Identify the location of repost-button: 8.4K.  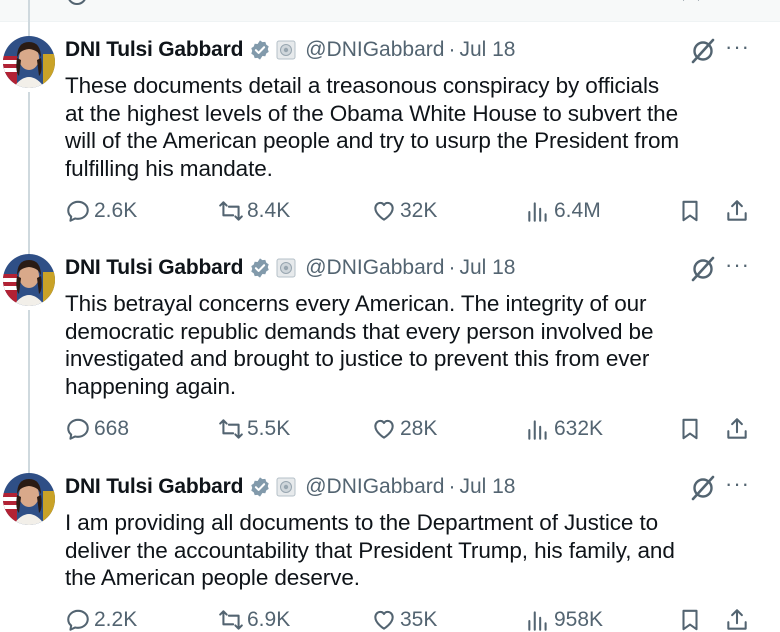
(254, 211).